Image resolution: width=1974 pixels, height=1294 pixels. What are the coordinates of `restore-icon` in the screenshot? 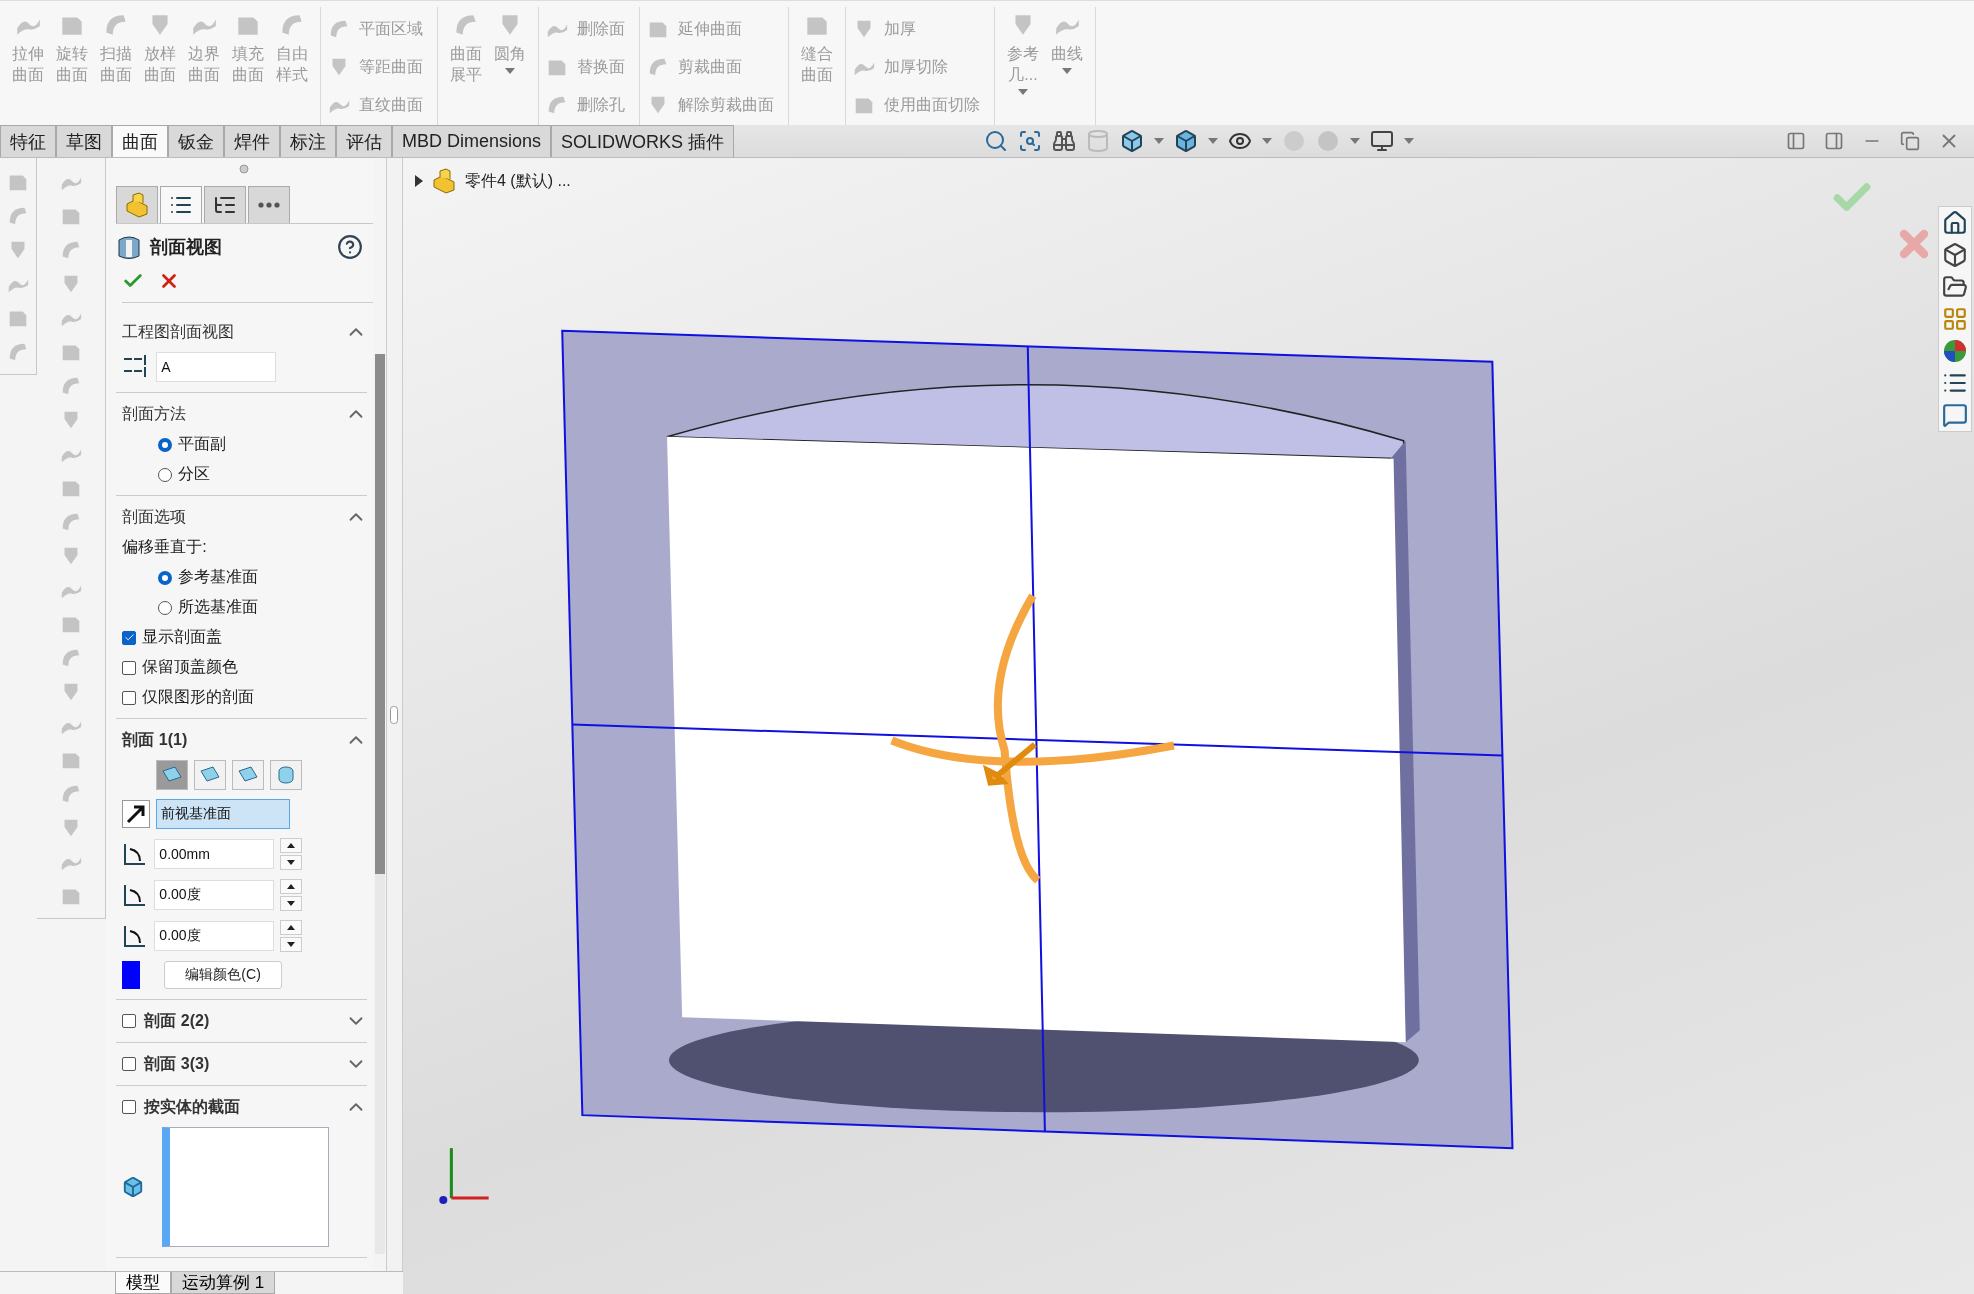 It's located at (1910, 141).